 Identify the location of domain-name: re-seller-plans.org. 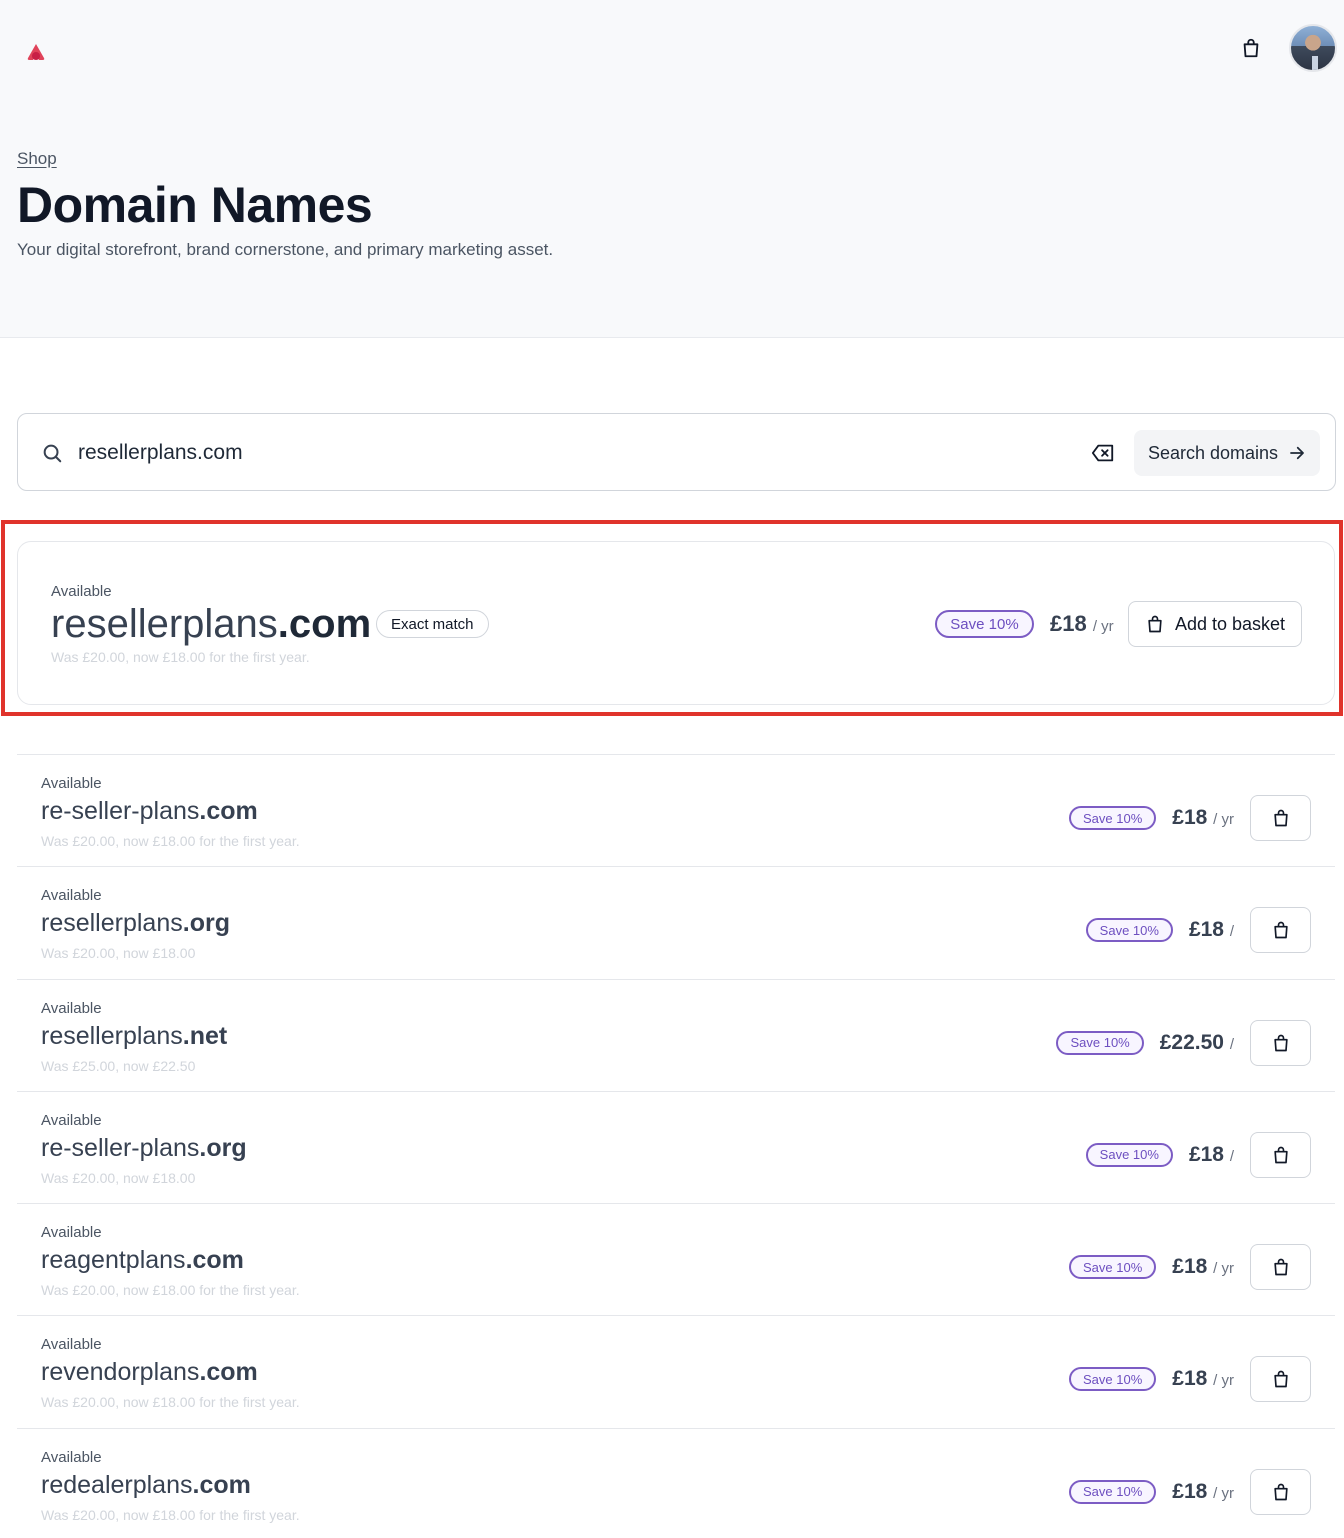
(144, 1147).